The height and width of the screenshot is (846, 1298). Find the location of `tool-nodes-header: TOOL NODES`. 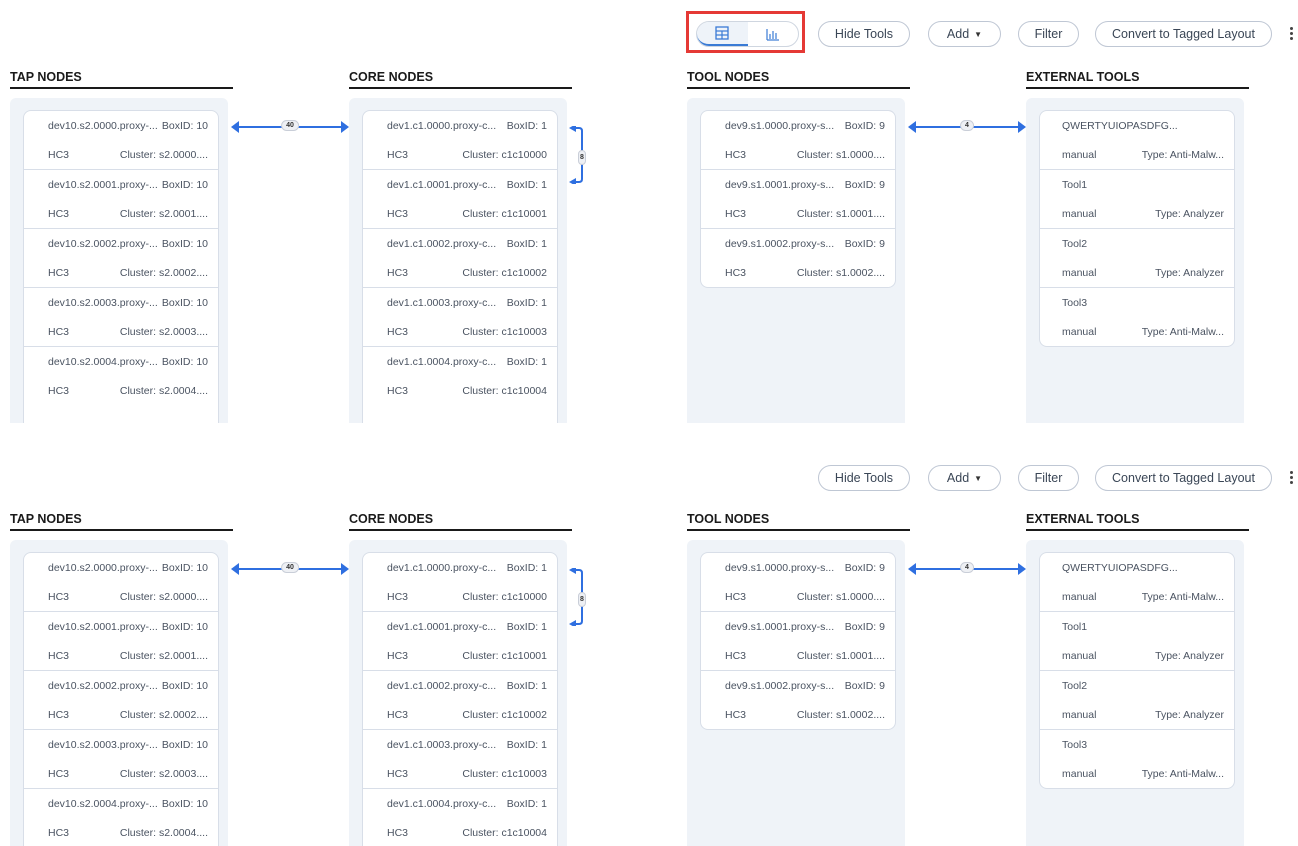

tool-nodes-header: TOOL NODES is located at coordinates (798, 521).